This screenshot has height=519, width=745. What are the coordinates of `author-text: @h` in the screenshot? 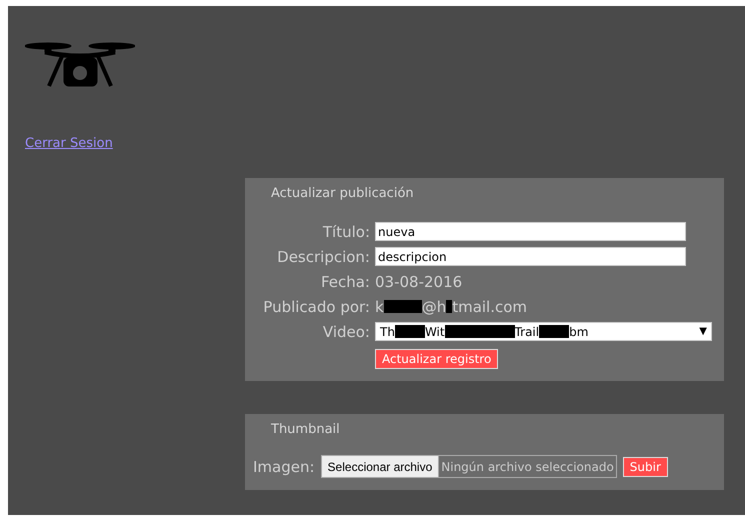 It's located at (434, 307).